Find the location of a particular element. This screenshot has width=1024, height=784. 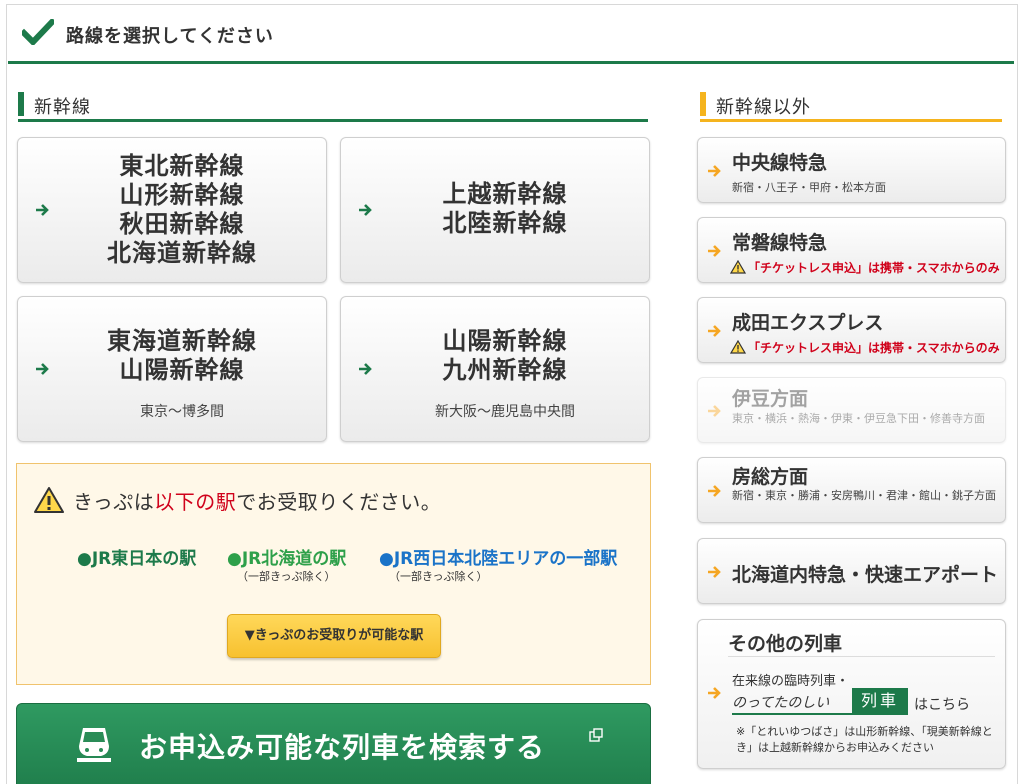

other-trains-link: 在来線の臨時列車・ のってたのしい 列車 はこちら is located at coordinates (851, 690).